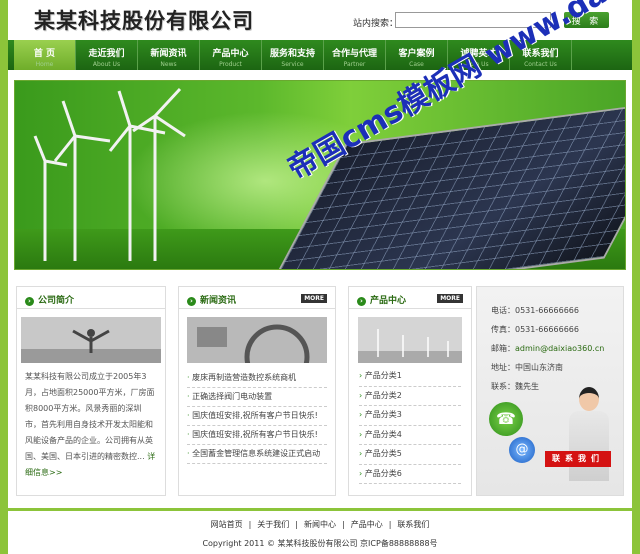  I want to click on nav-item-about: 走近我们 About Us, so click(107, 55).